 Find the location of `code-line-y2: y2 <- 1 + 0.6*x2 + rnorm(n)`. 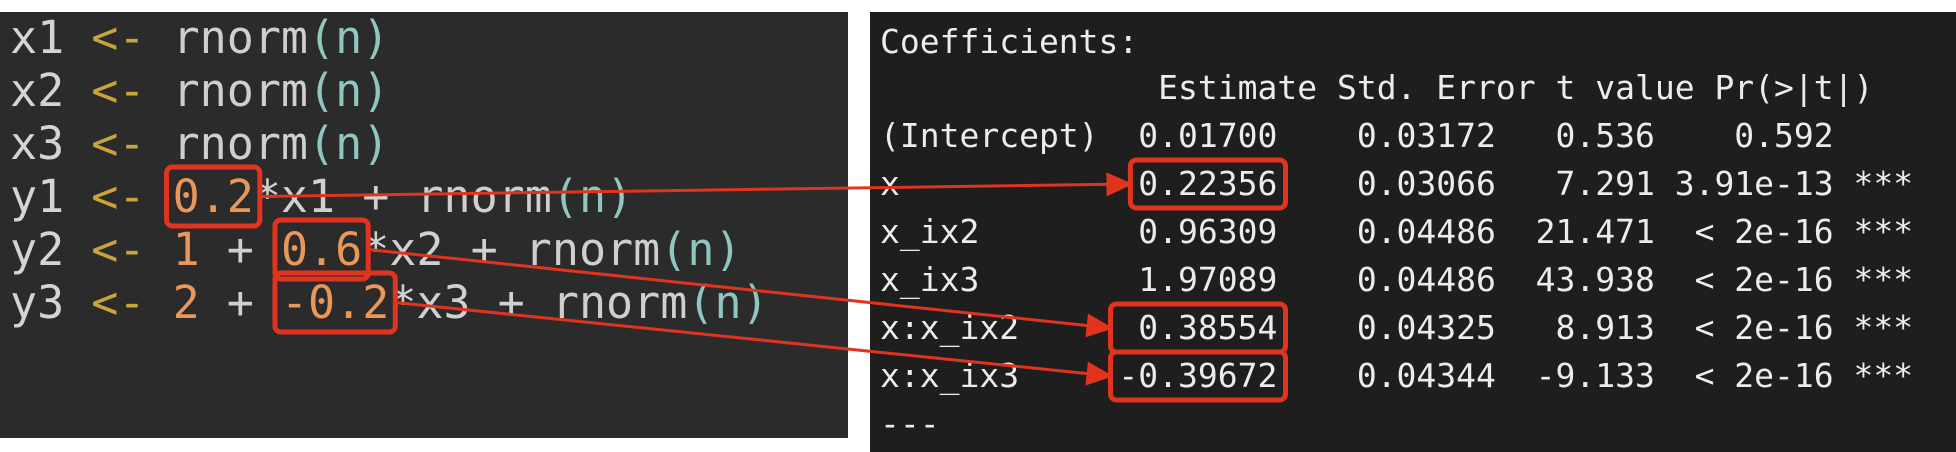

code-line-y2: y2 <- 1 + 0.6*x2 + rnorm(n) is located at coordinates (376, 250).